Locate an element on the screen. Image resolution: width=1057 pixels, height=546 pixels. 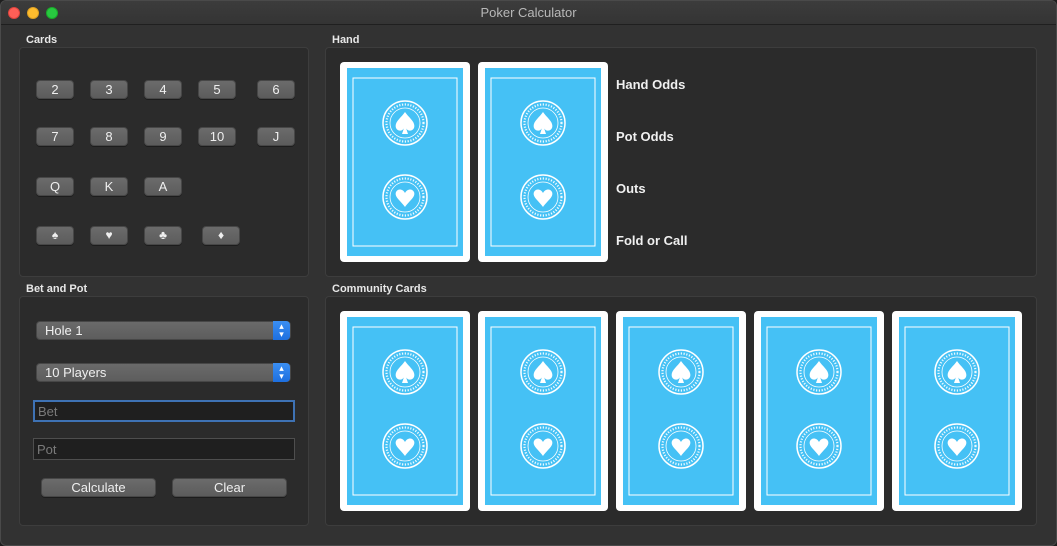
outs-label: Outs is located at coordinates (631, 188).